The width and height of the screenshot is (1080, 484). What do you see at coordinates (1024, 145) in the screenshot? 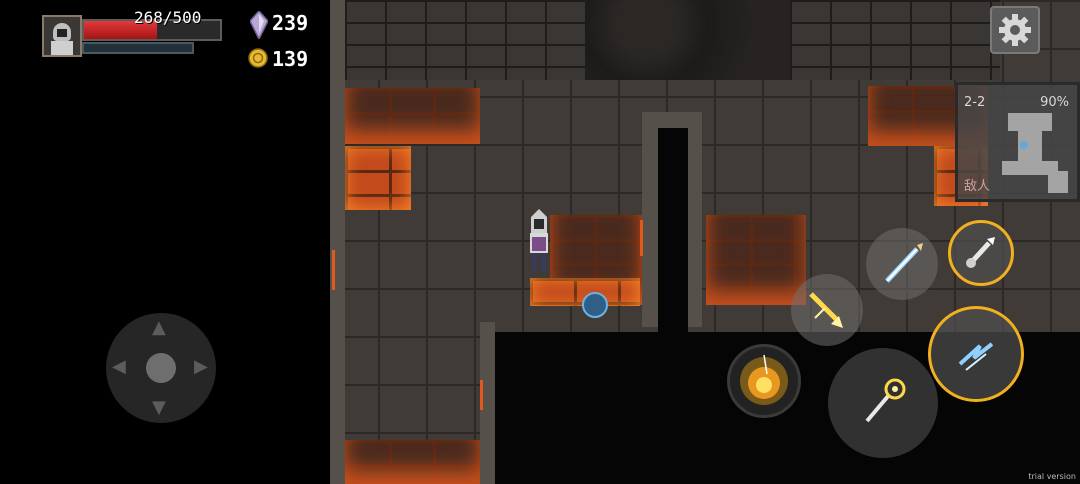
I see `player-marker` at bounding box center [1024, 145].